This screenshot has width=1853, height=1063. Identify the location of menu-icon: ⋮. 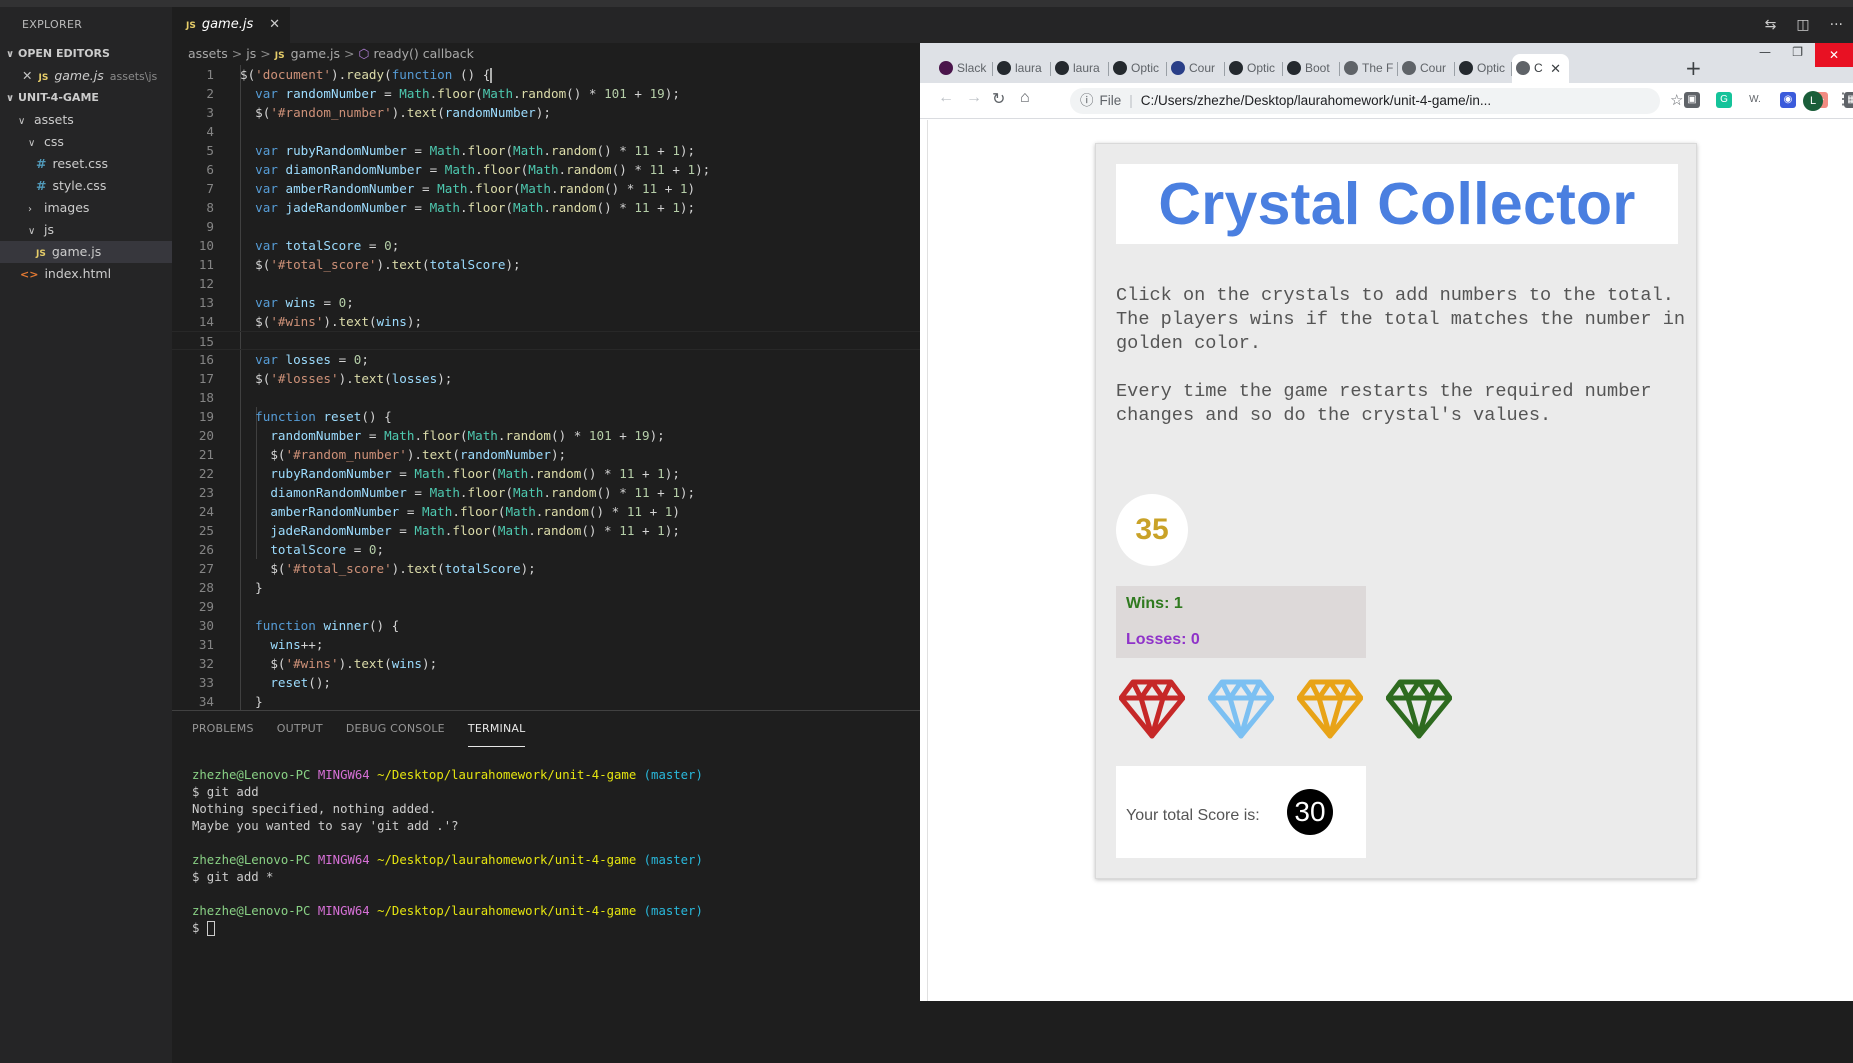
(1843, 99).